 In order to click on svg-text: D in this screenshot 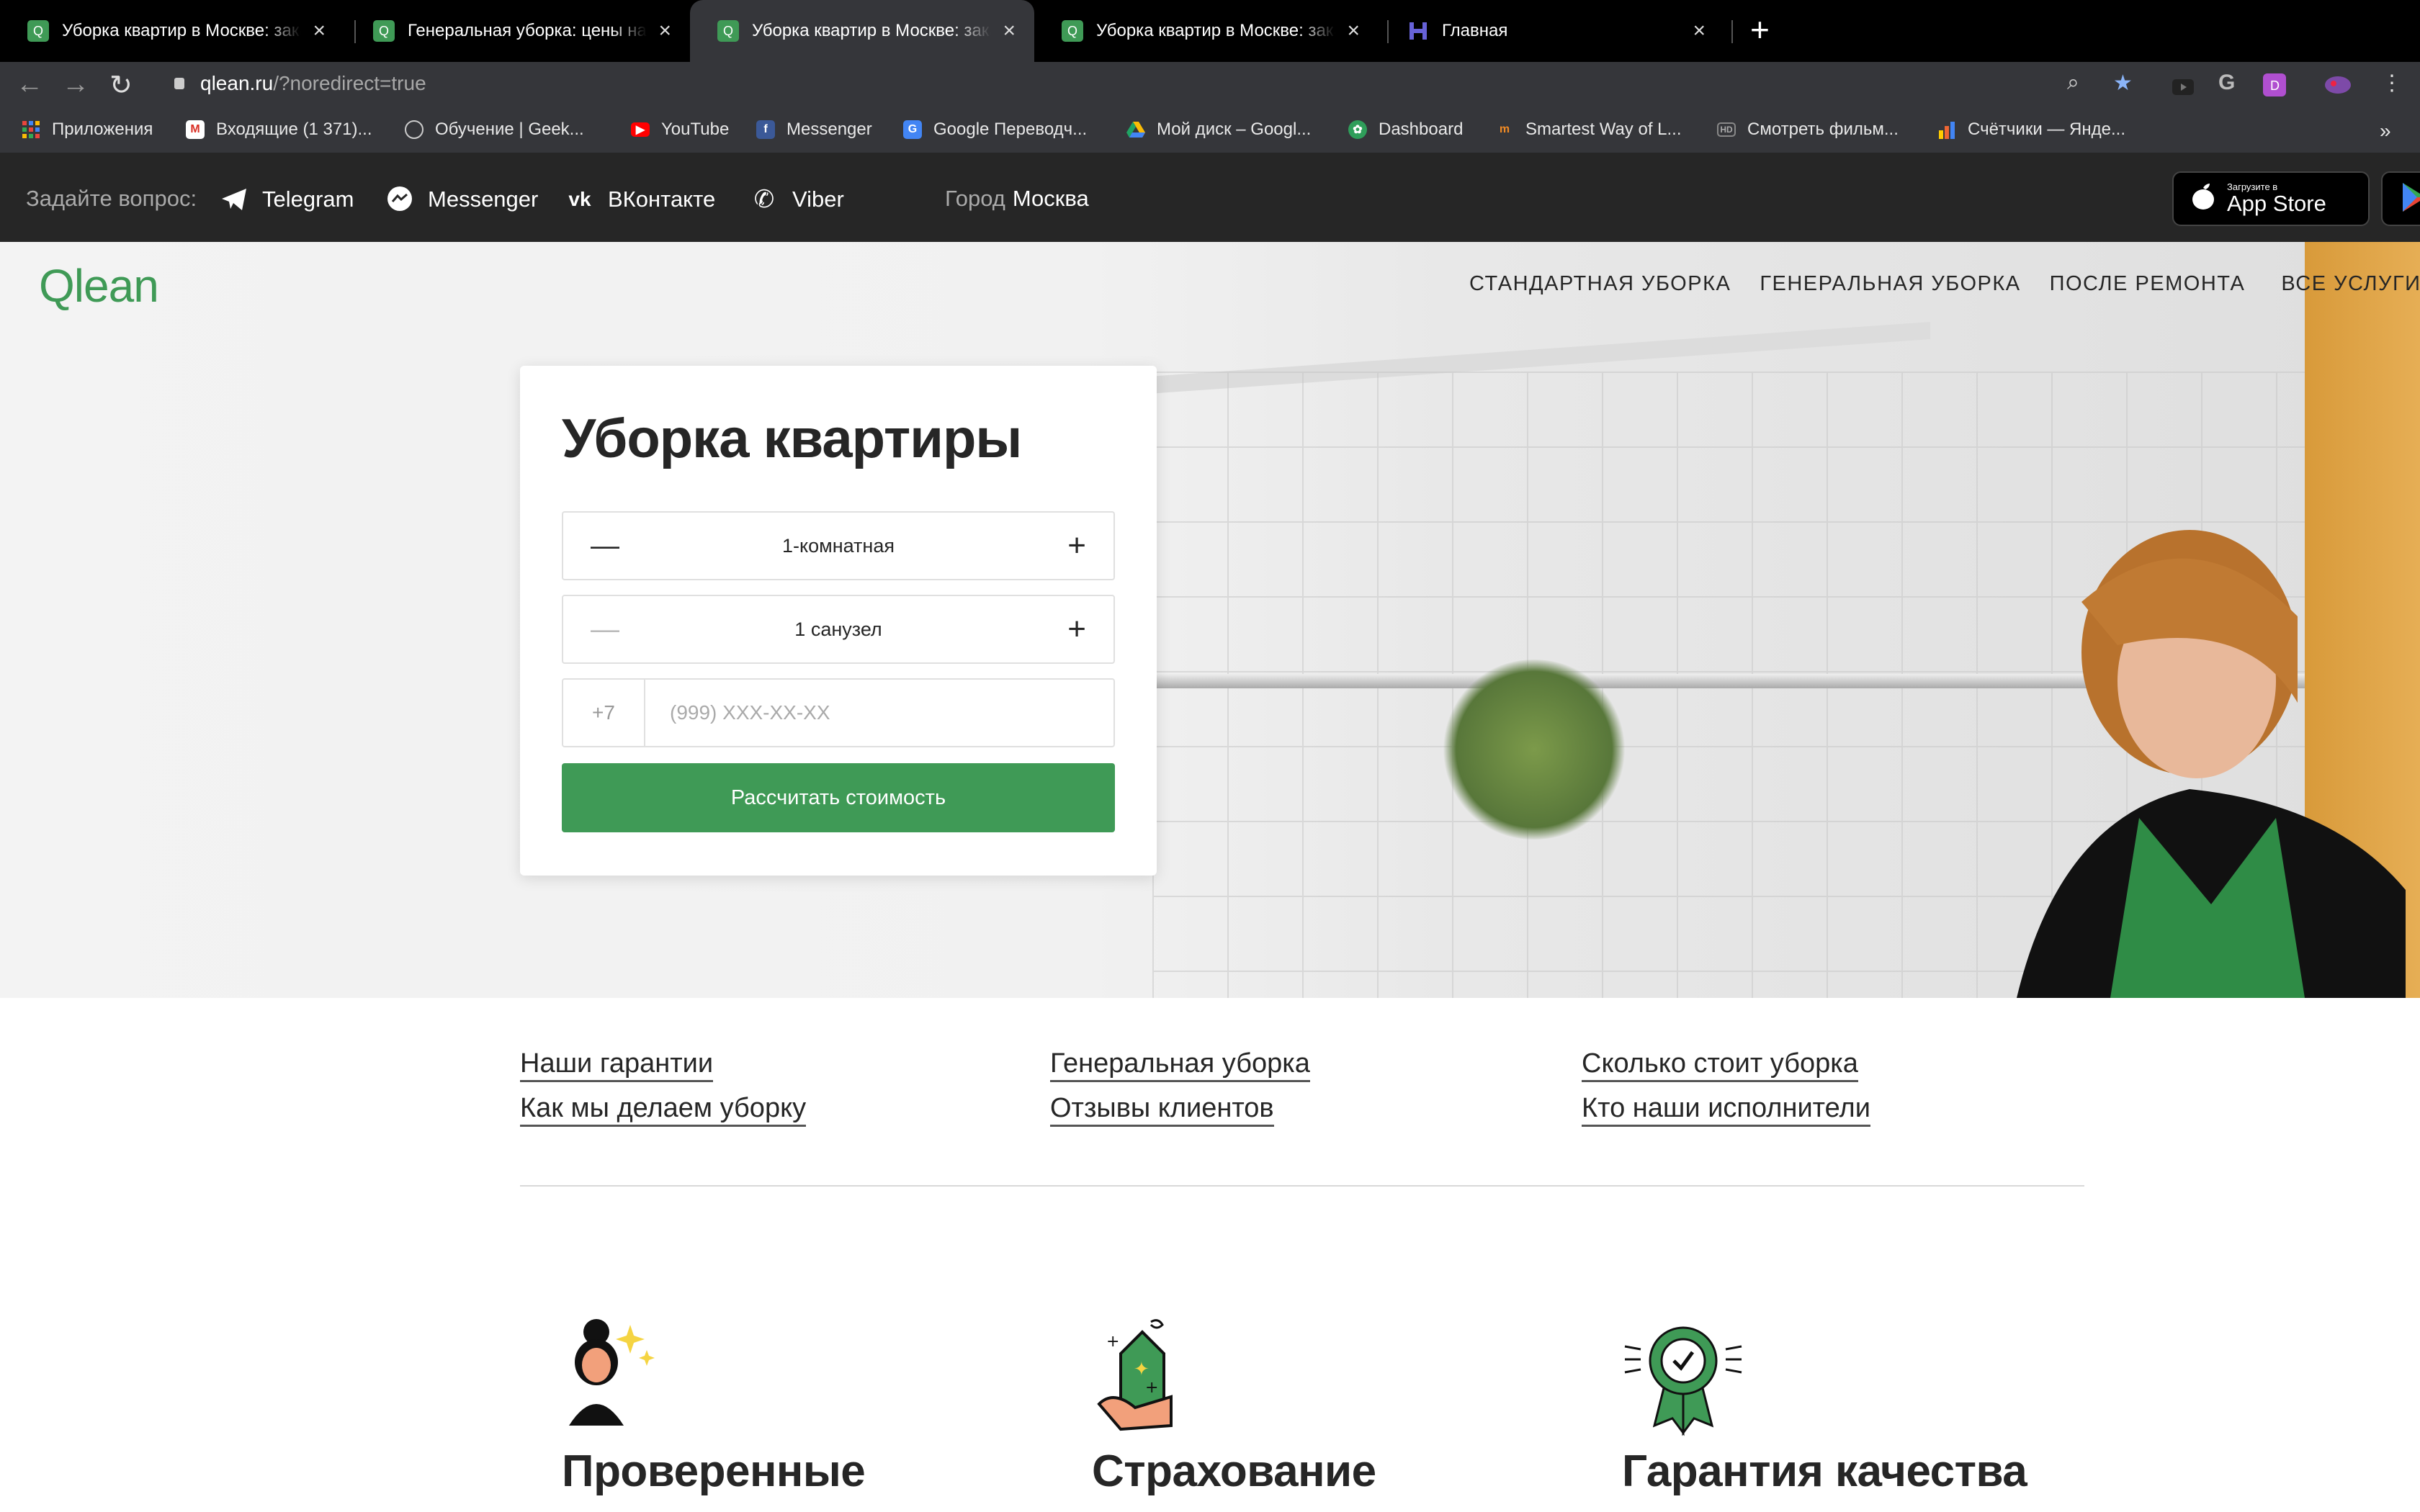, I will do `click(2275, 85)`.